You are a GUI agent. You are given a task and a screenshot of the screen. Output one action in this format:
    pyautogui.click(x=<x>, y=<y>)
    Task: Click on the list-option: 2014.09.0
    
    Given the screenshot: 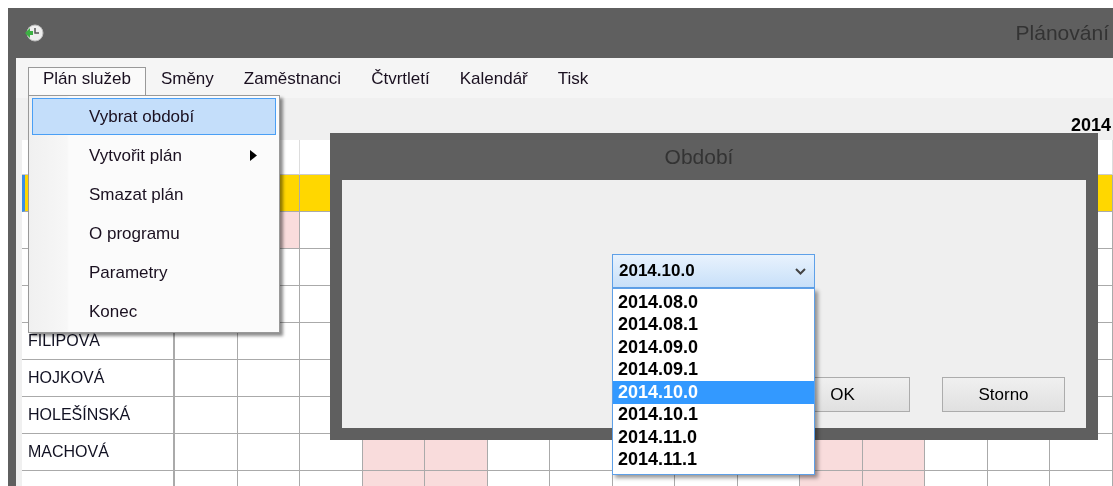 What is the action you would take?
    pyautogui.click(x=713, y=347)
    